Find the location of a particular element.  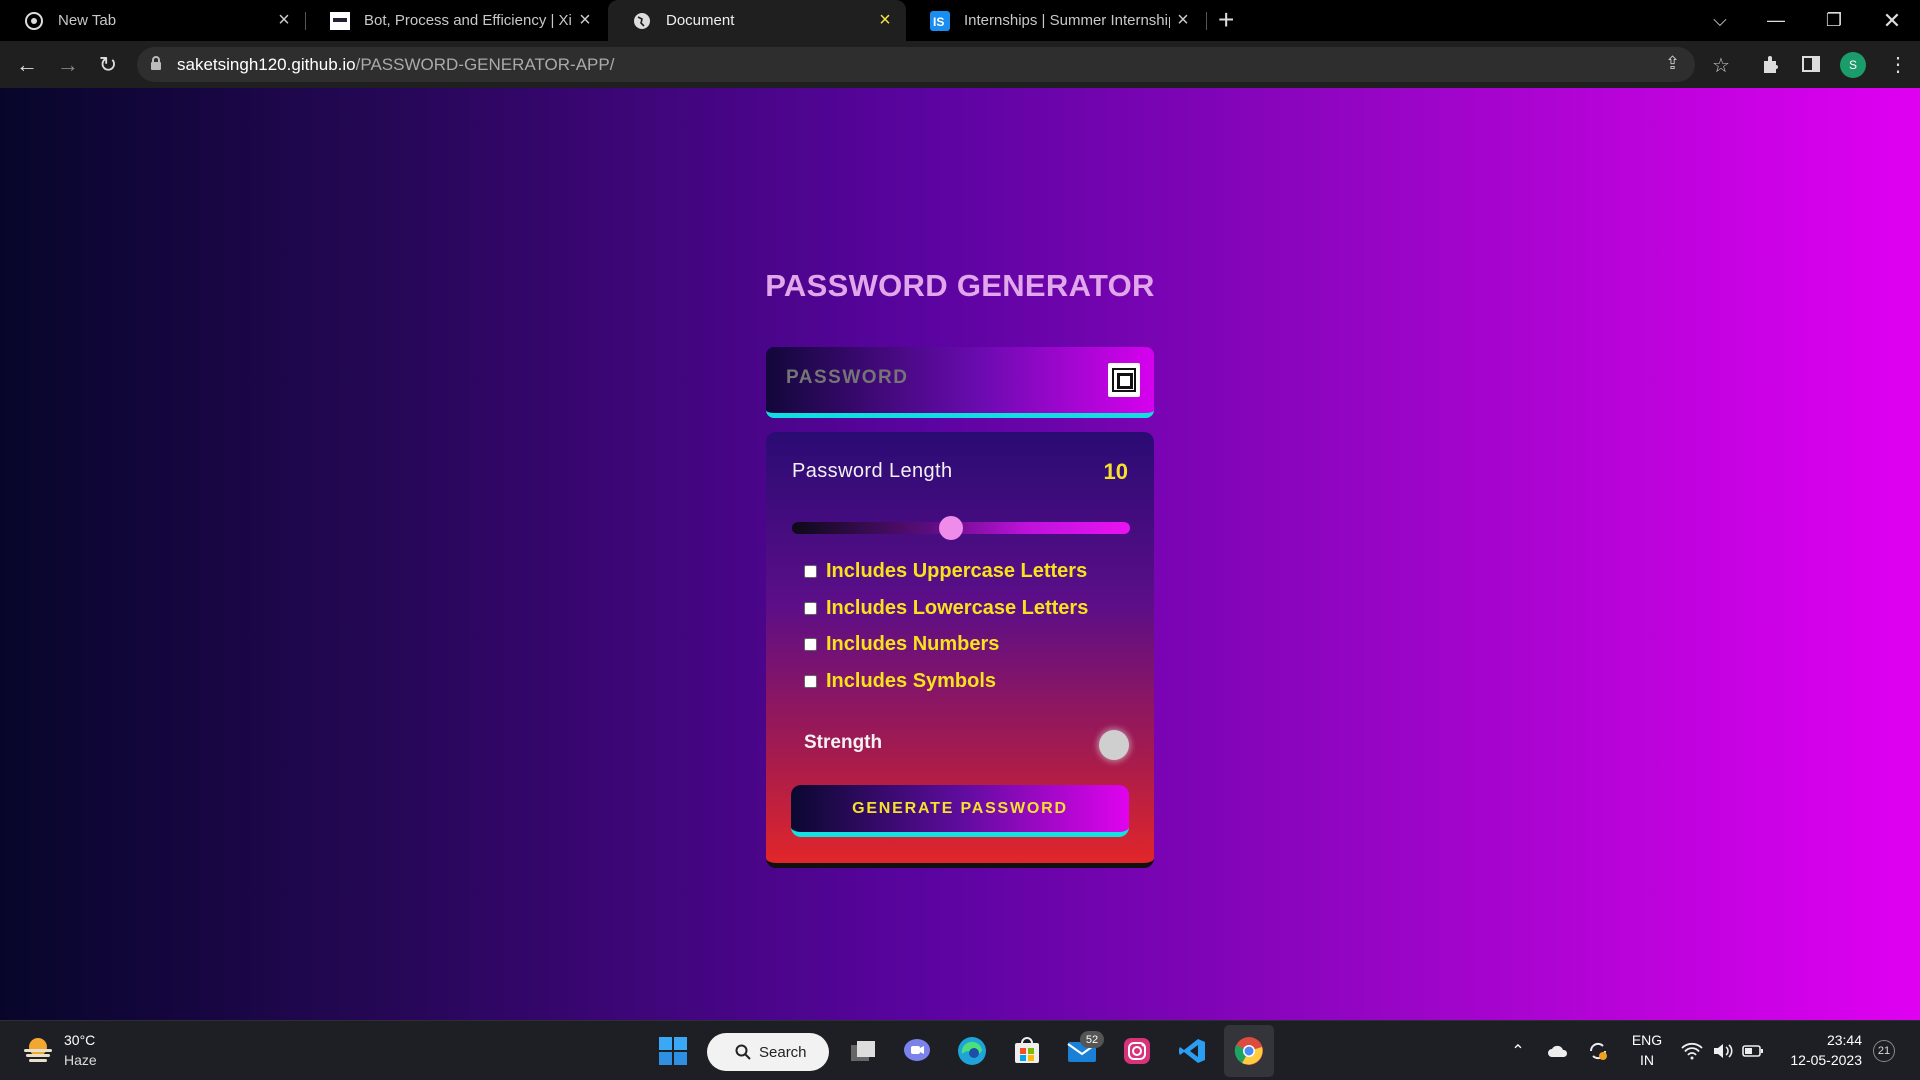

battery-icon is located at coordinates (1753, 1051).